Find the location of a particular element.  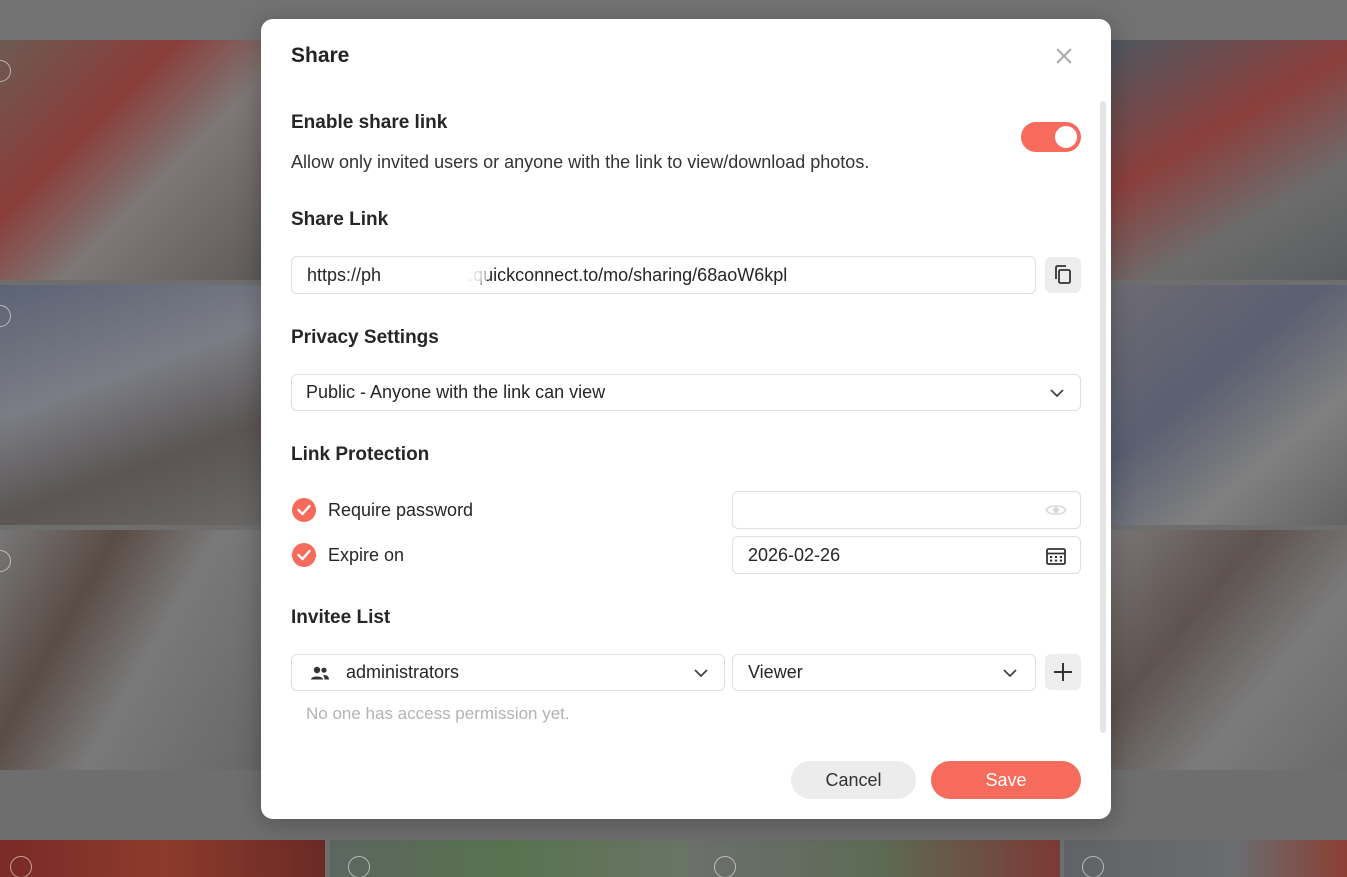

eye-icon is located at coordinates (1056, 510).